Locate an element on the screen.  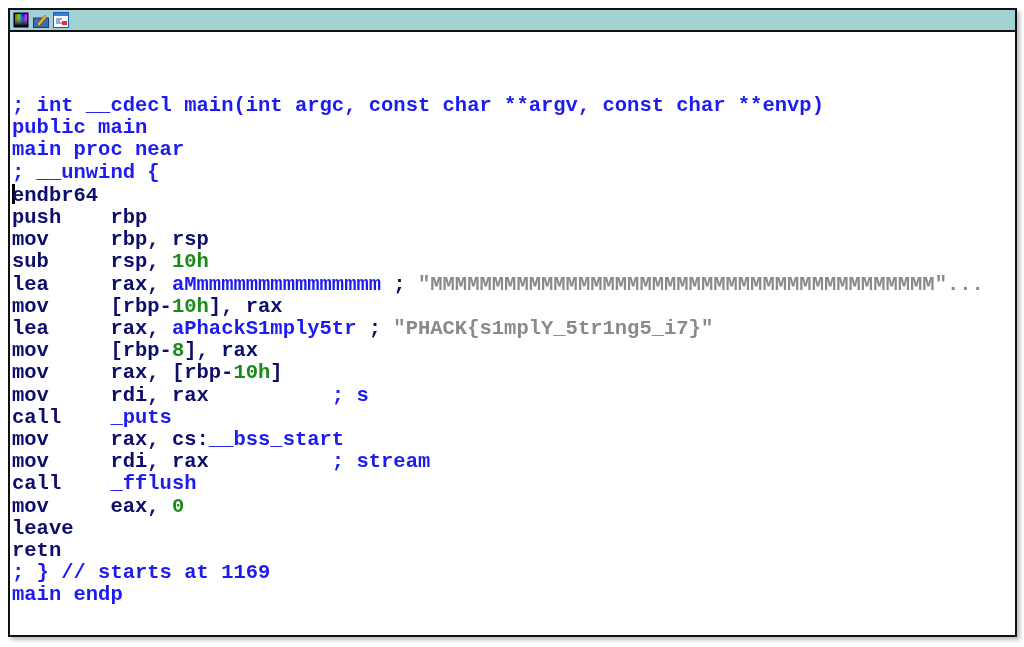
code-comment-line: main endp is located at coordinates (67, 595).